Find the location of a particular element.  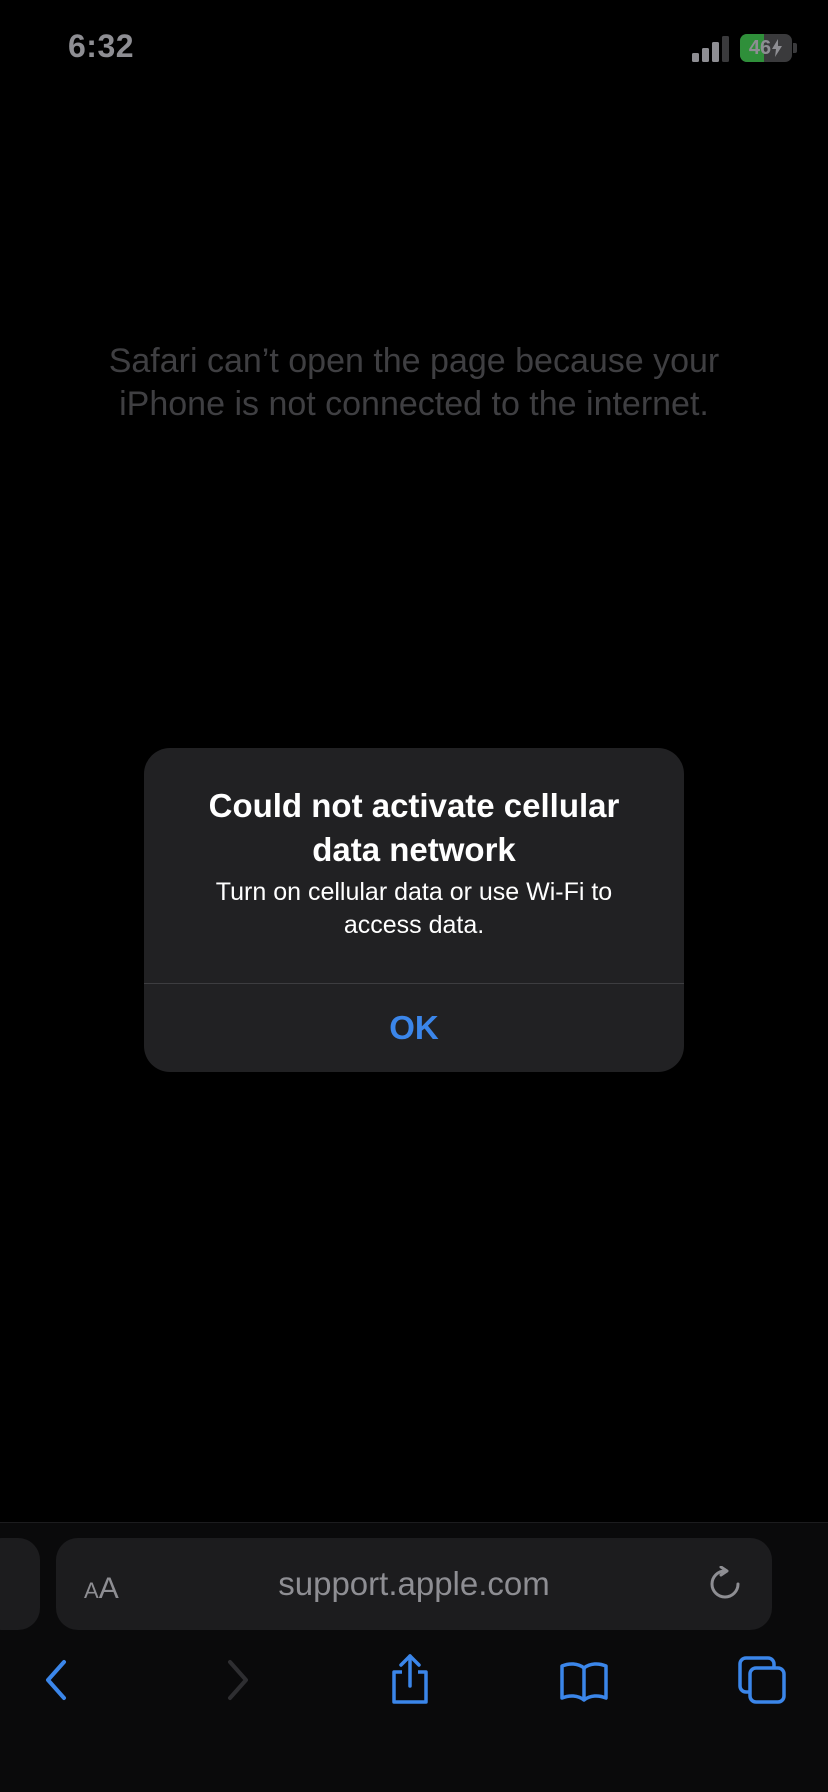

share-icon is located at coordinates (410, 1680).